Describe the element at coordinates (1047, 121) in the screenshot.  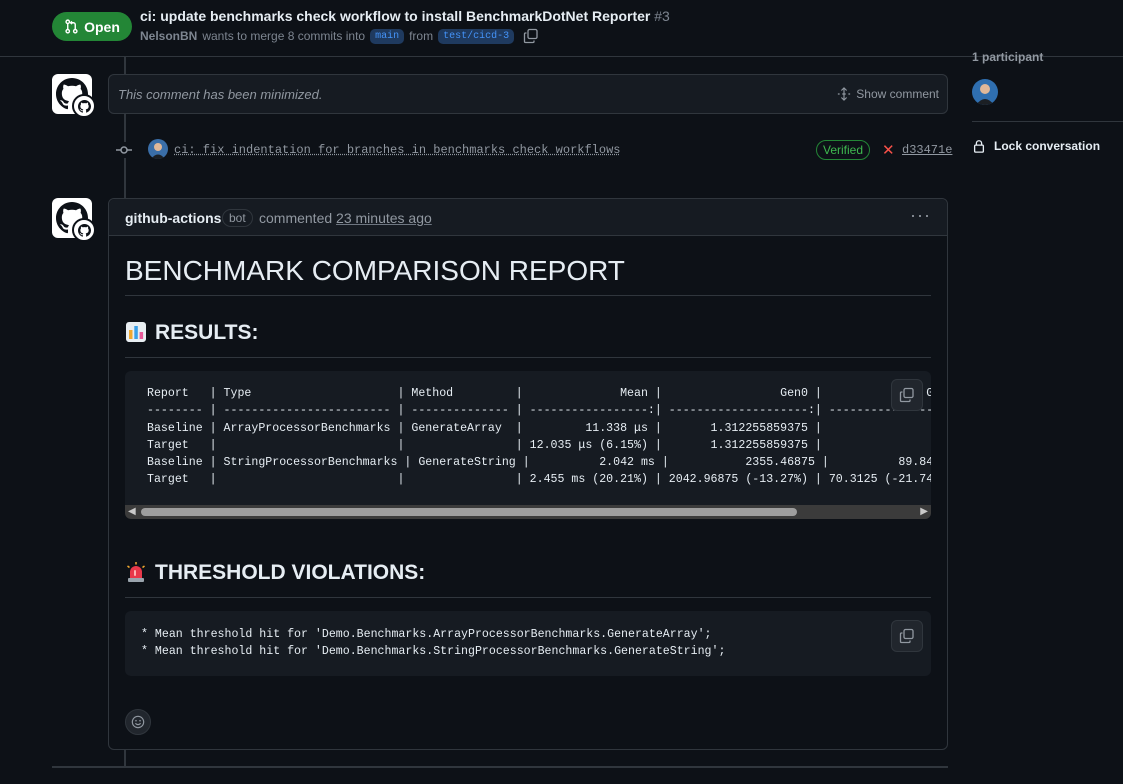
I see `sidebar-divider` at that location.